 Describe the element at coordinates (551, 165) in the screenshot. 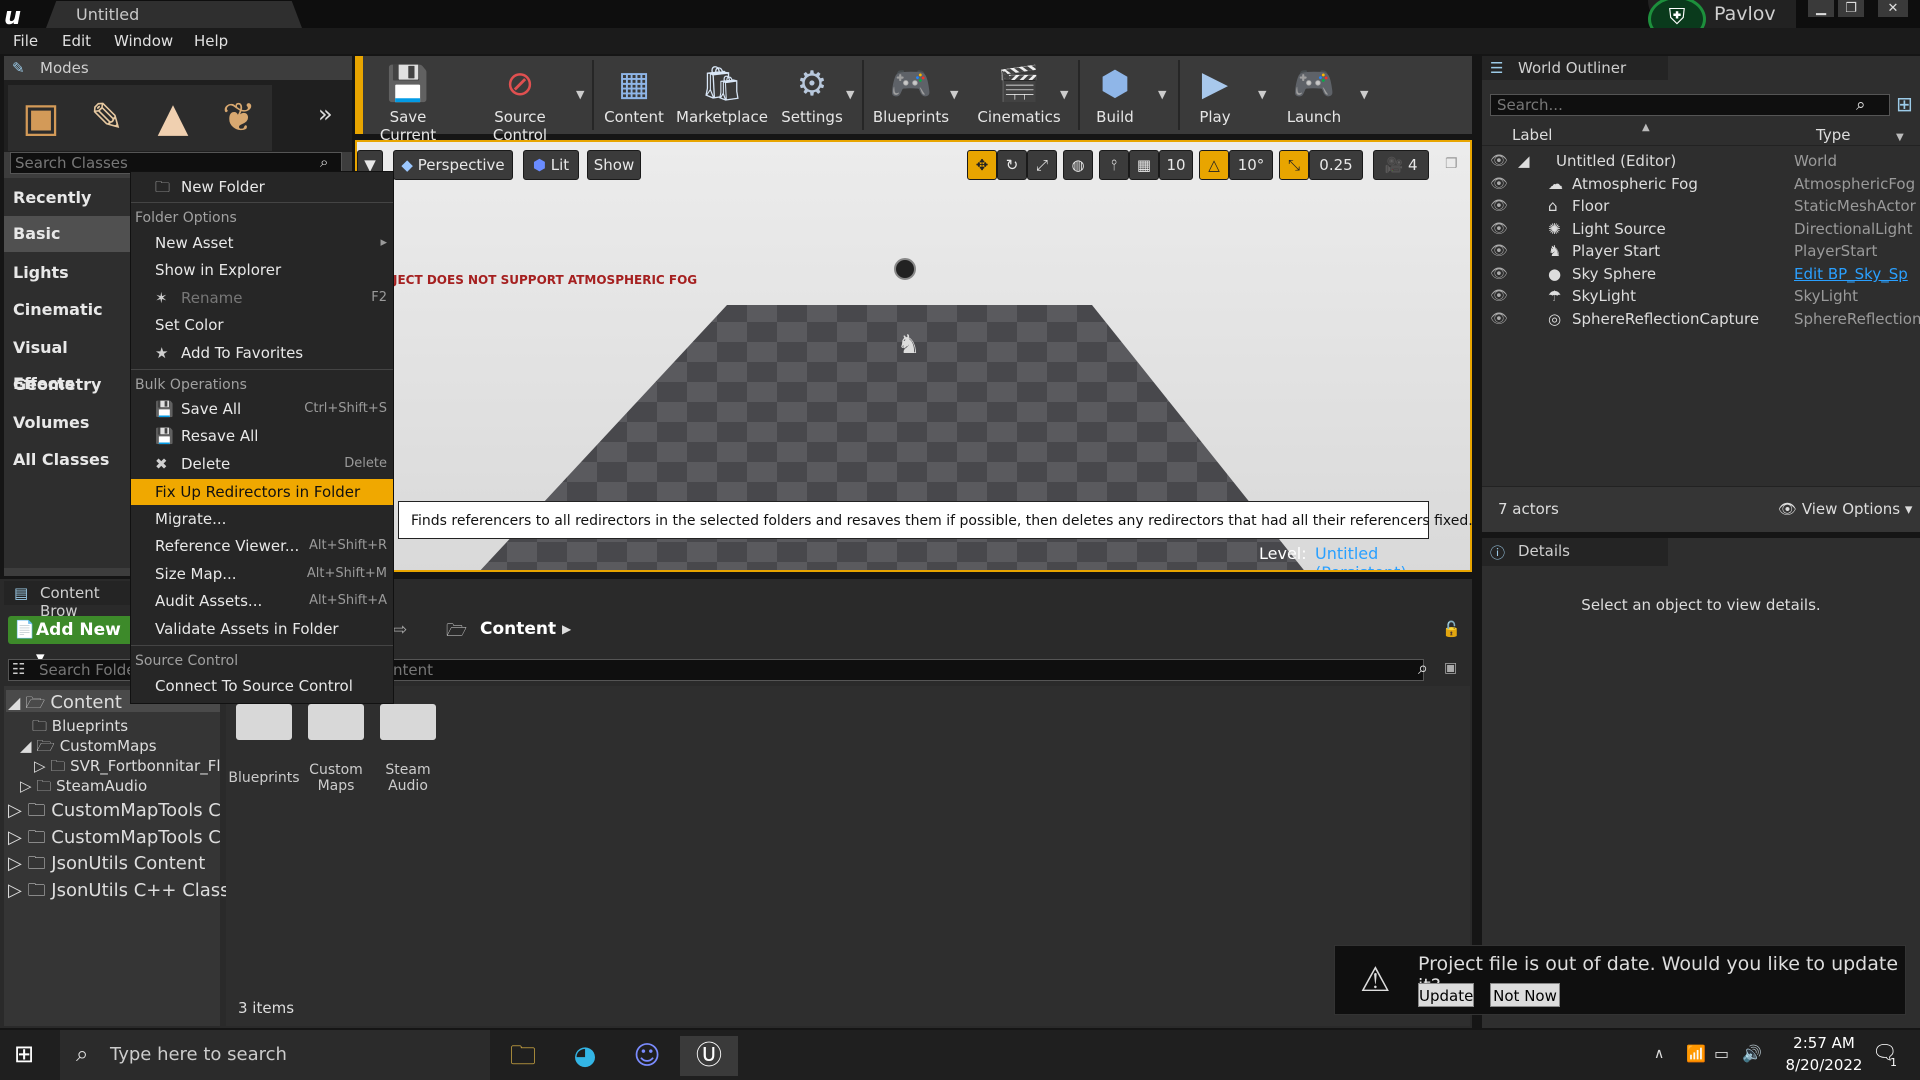

I see `lit-button: ⬢ Lit` at that location.